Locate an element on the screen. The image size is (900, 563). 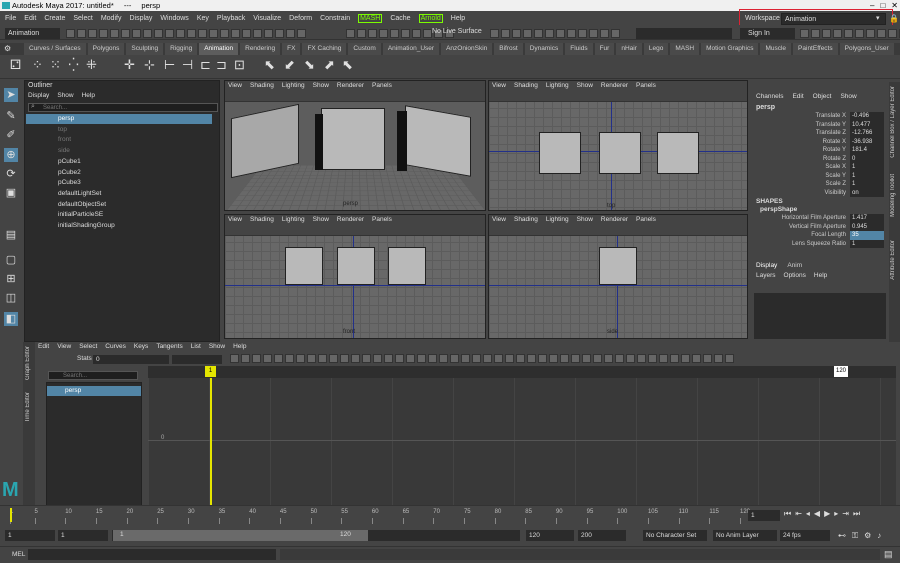
viewport-menu-view: View is located at coordinates (499, 220).